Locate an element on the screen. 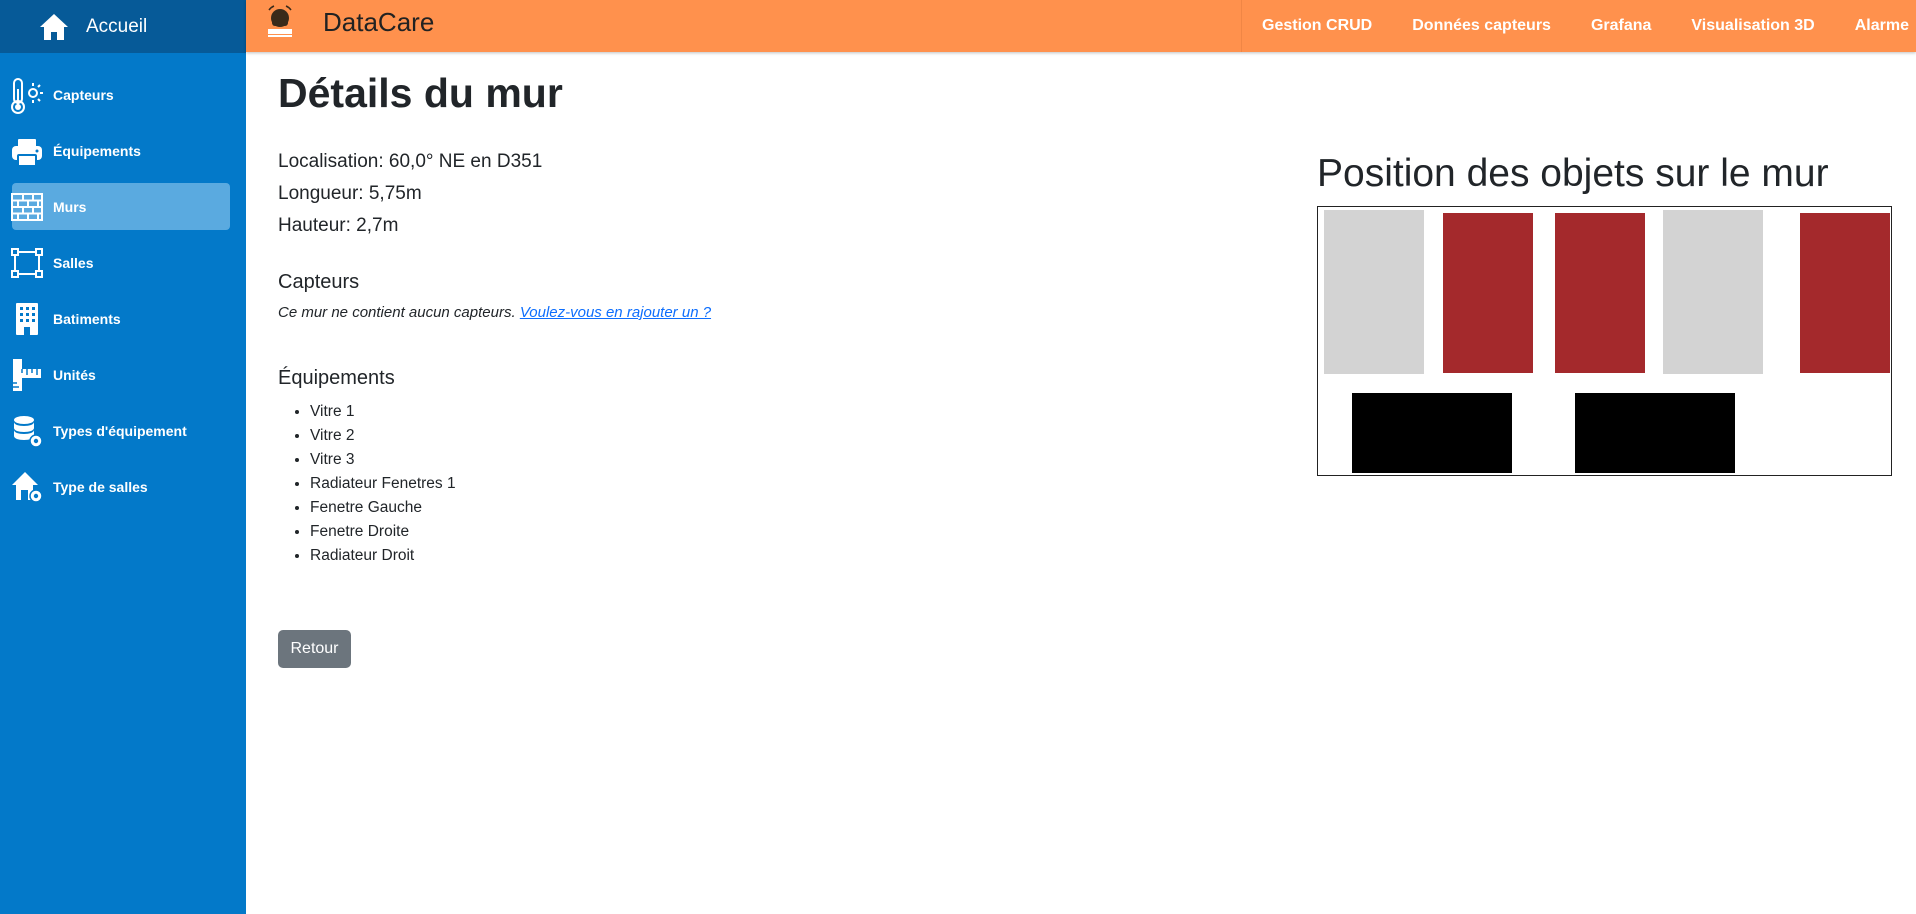  wall-longueur: Longueur: 5,75m is located at coordinates (350, 193).